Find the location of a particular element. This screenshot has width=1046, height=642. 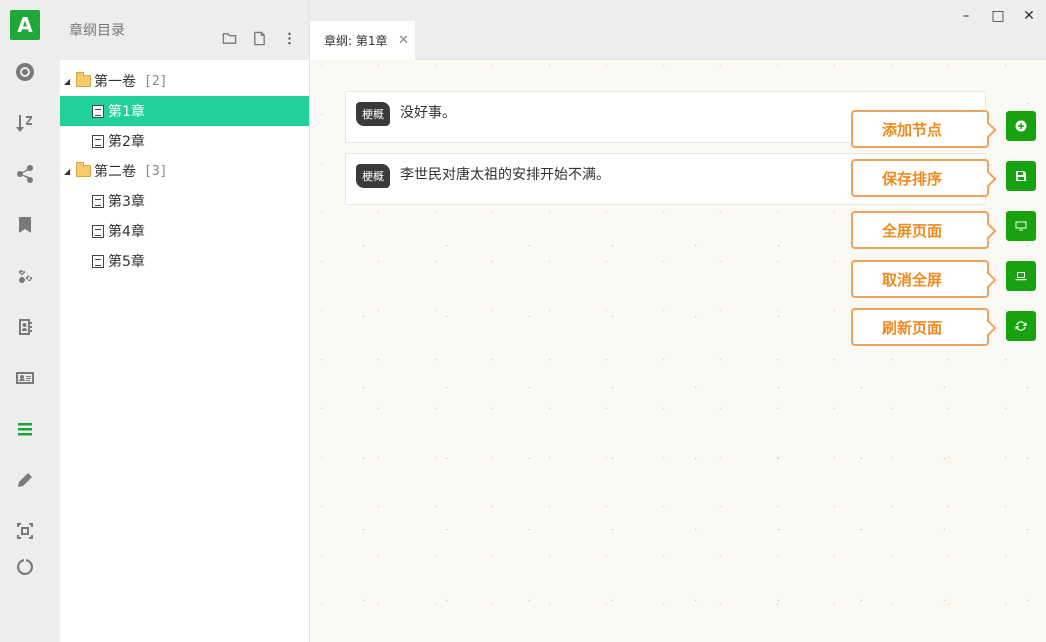

chapter-item: 第3章 is located at coordinates (184, 201).